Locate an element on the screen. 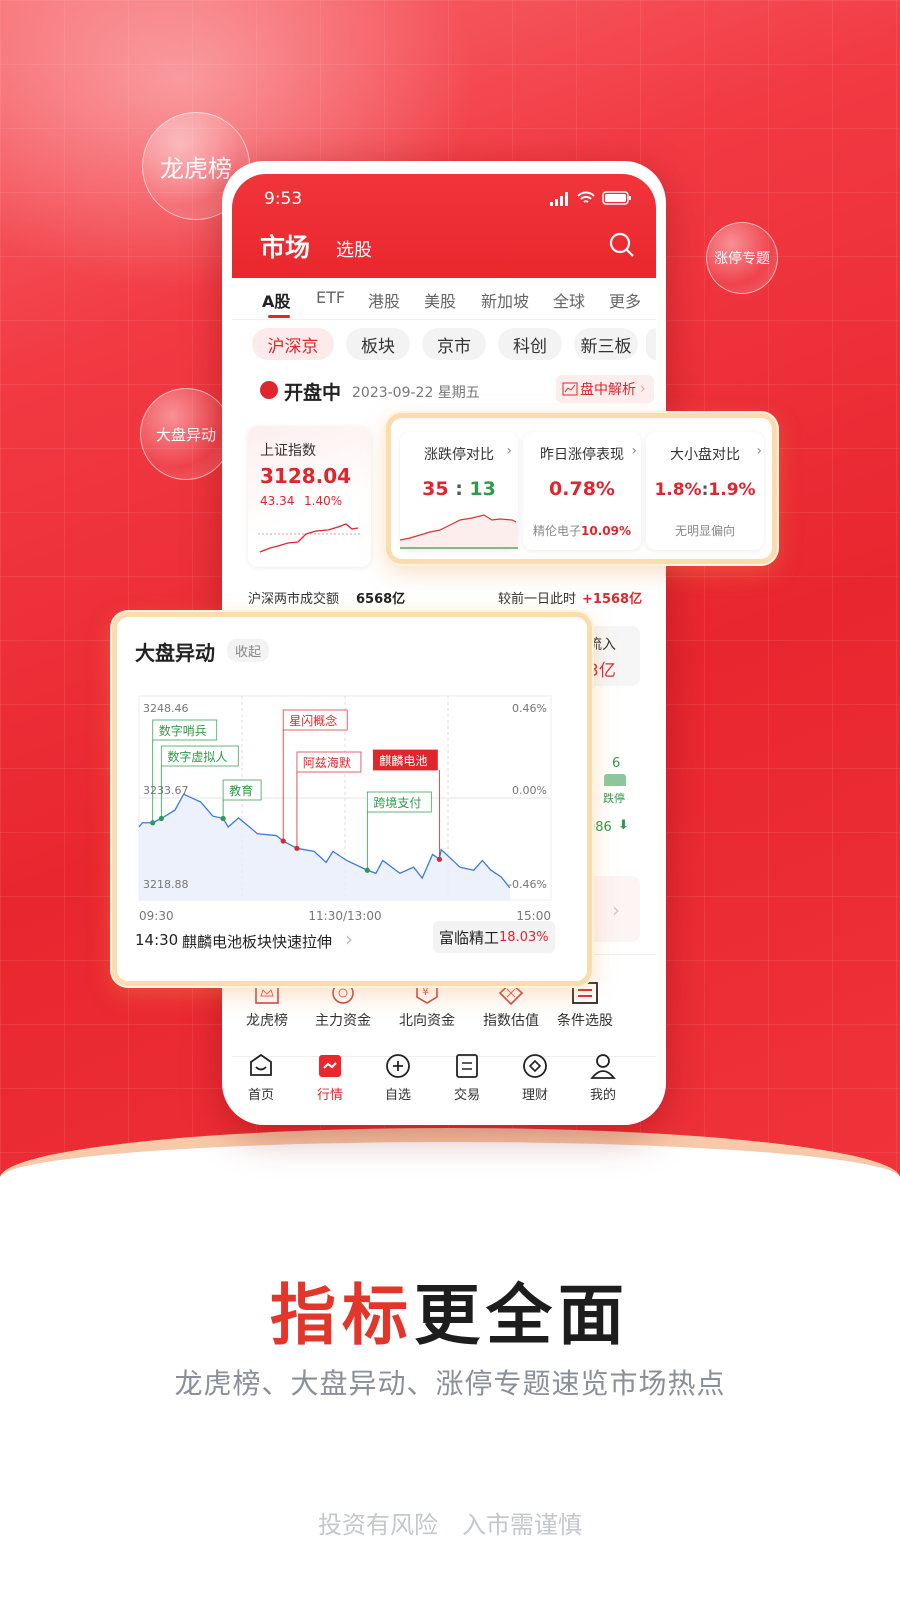 The width and height of the screenshot is (900, 1600). limit-sparkline is located at coordinates (459, 532).